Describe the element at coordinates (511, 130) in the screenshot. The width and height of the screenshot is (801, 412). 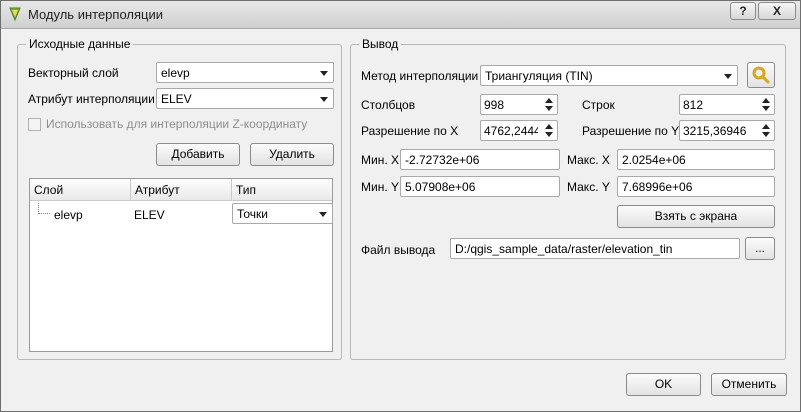
I see `resolution-x-input` at that location.